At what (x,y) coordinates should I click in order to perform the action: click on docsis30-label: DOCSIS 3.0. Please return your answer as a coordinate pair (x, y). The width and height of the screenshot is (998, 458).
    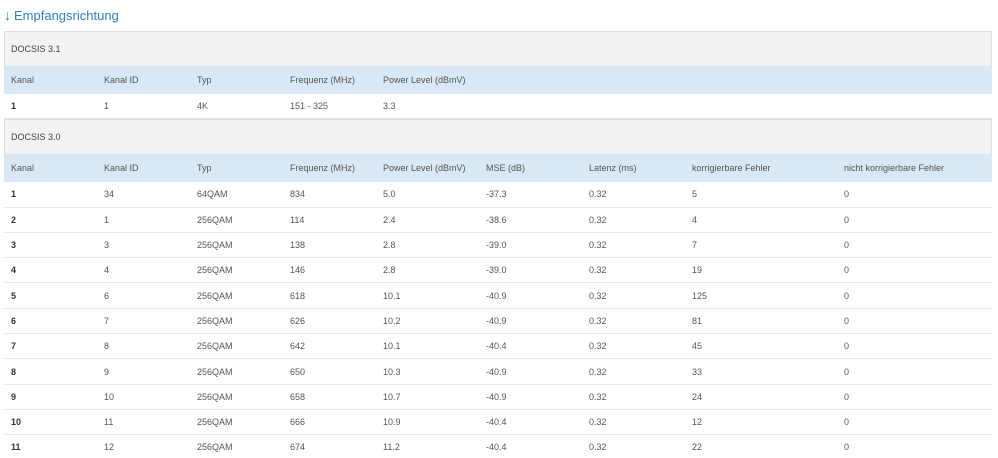
    Looking at the image, I should click on (36, 137).